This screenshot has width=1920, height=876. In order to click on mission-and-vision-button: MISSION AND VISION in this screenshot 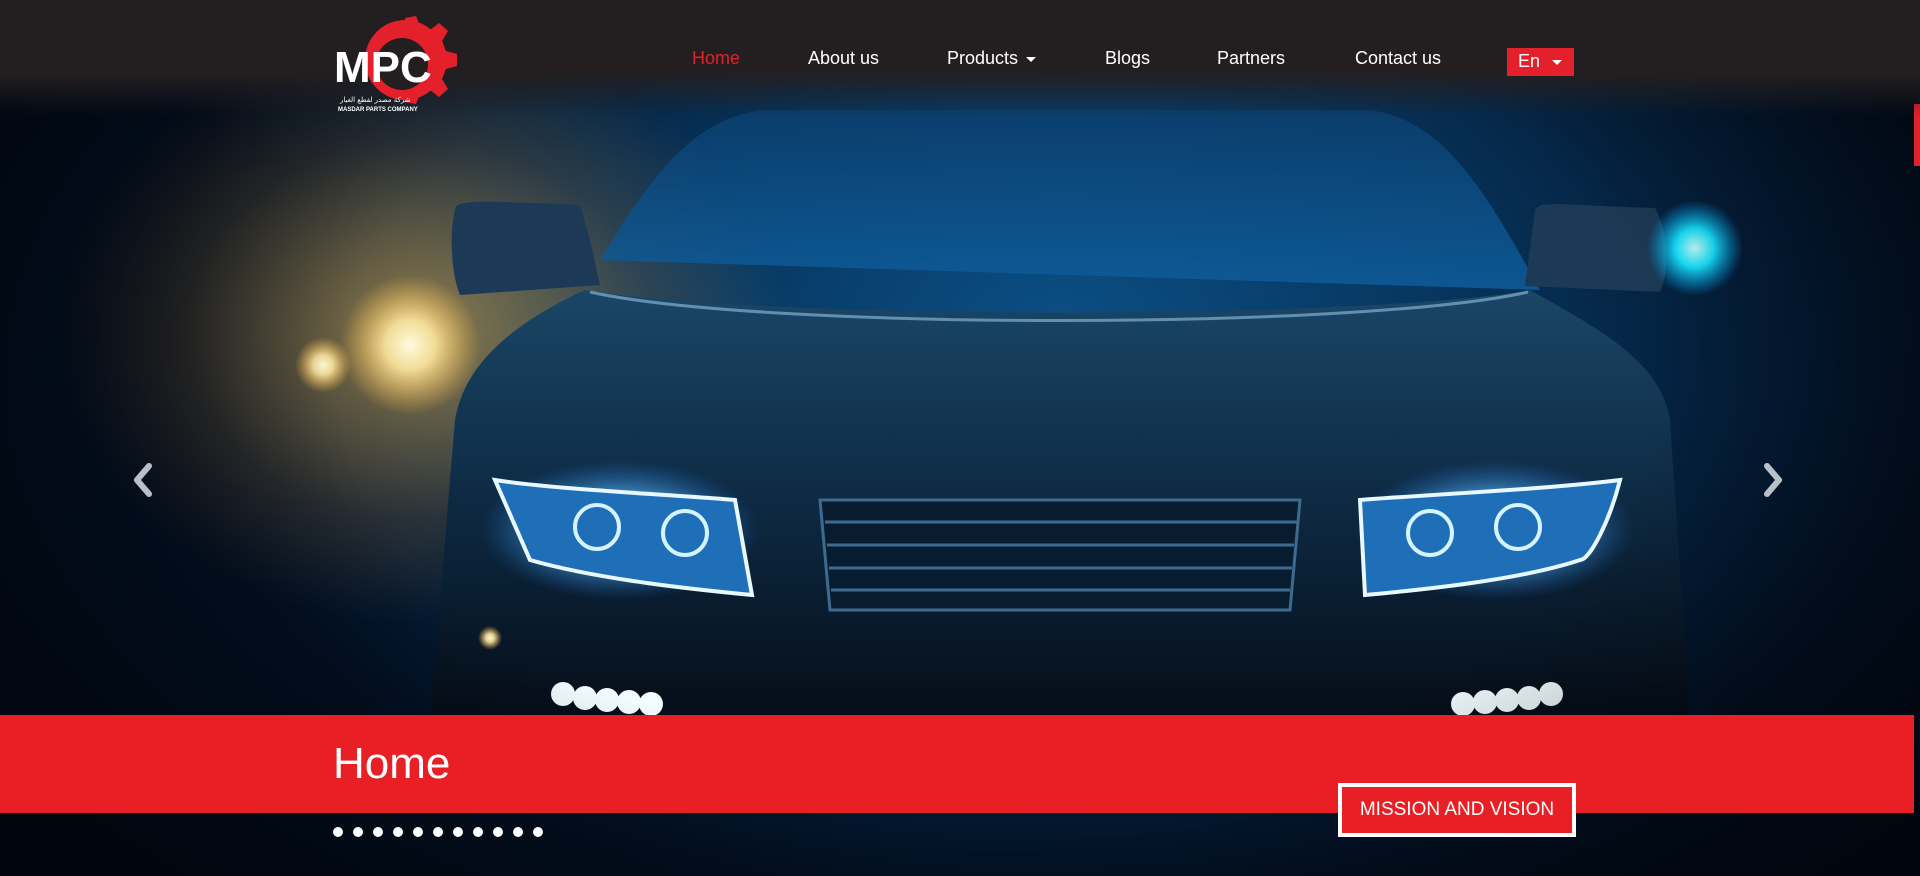, I will do `click(1457, 810)`.